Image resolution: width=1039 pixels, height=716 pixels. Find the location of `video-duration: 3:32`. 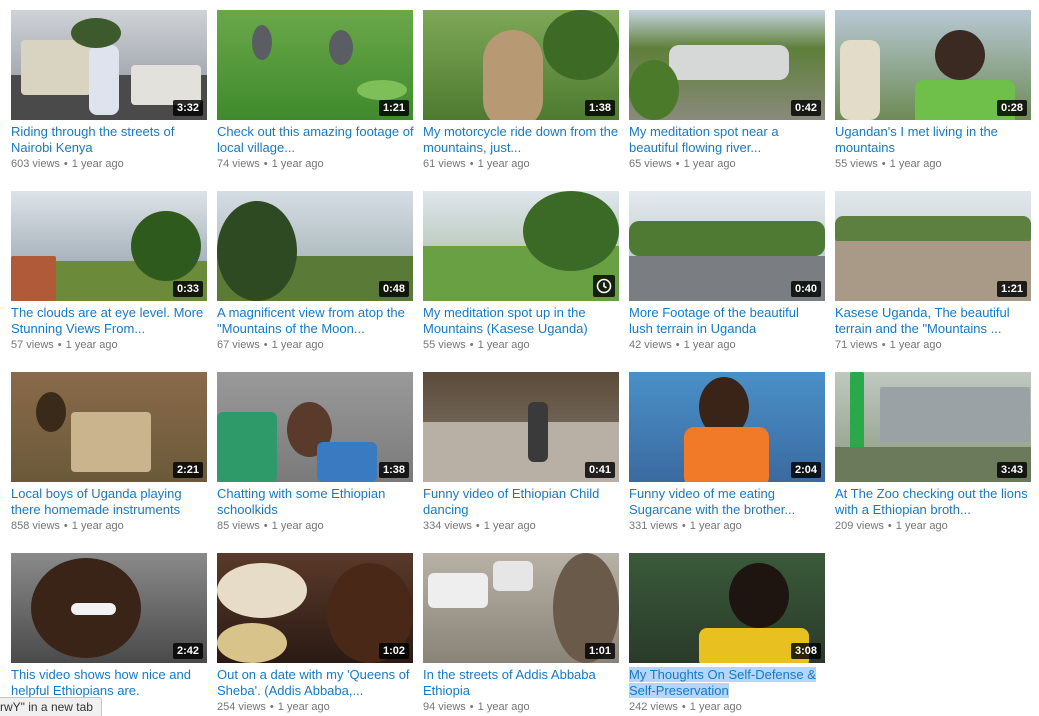

video-duration: 3:32 is located at coordinates (187, 108).